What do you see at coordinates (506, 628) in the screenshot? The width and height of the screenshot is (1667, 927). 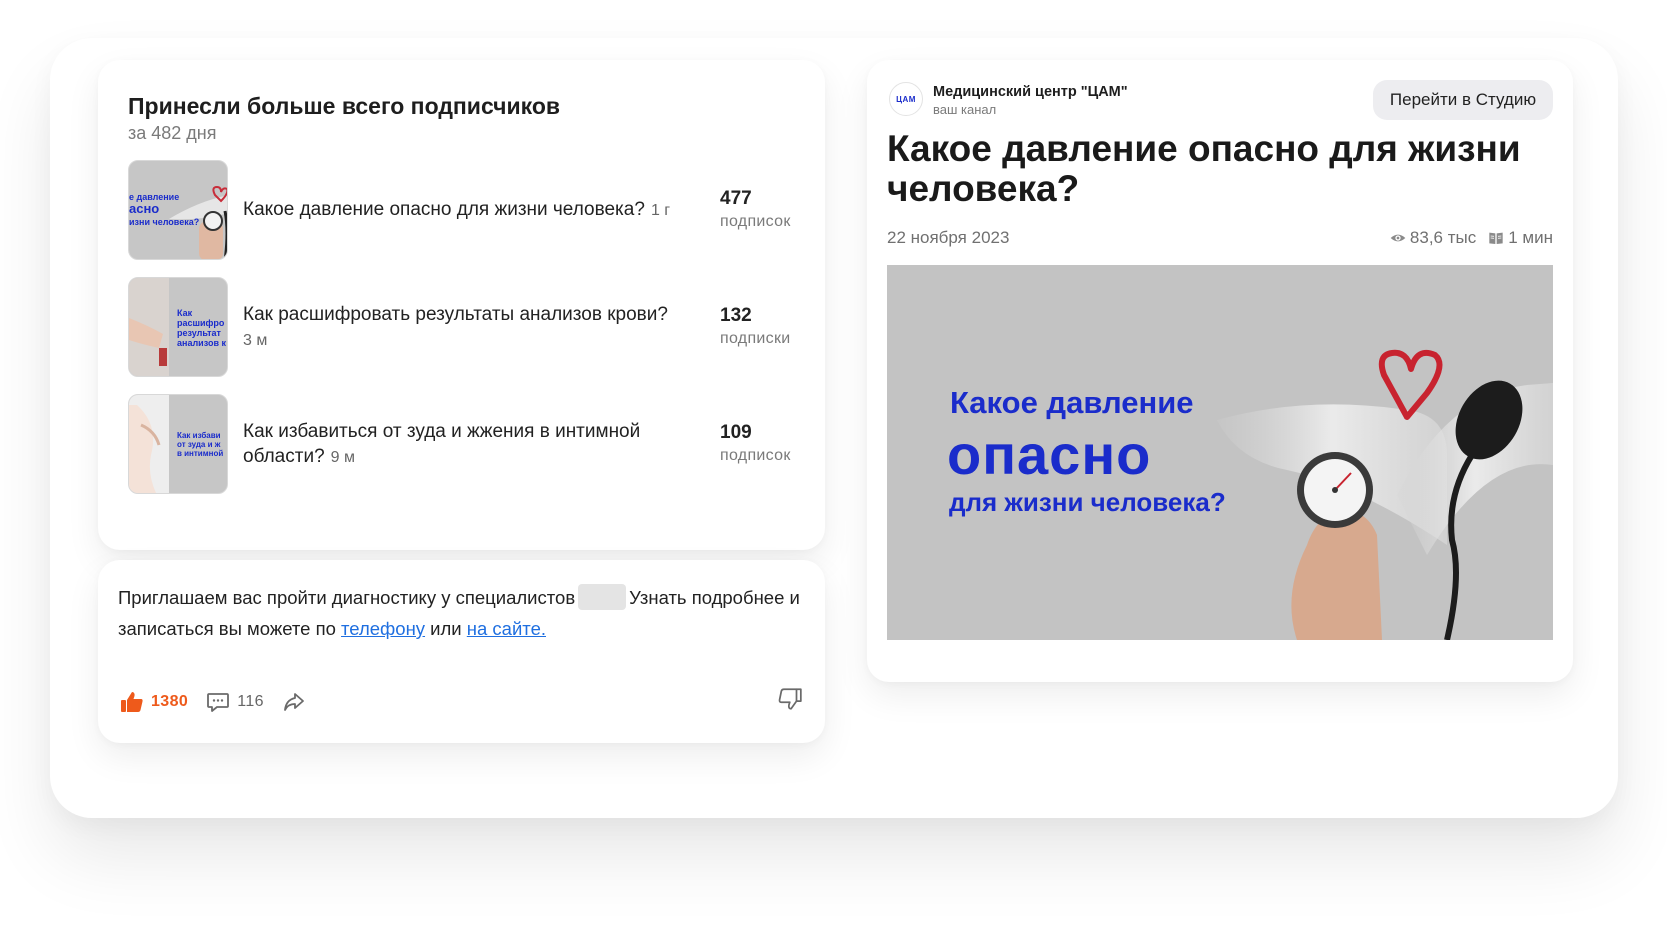 I see `site-link: на сайте.` at bounding box center [506, 628].